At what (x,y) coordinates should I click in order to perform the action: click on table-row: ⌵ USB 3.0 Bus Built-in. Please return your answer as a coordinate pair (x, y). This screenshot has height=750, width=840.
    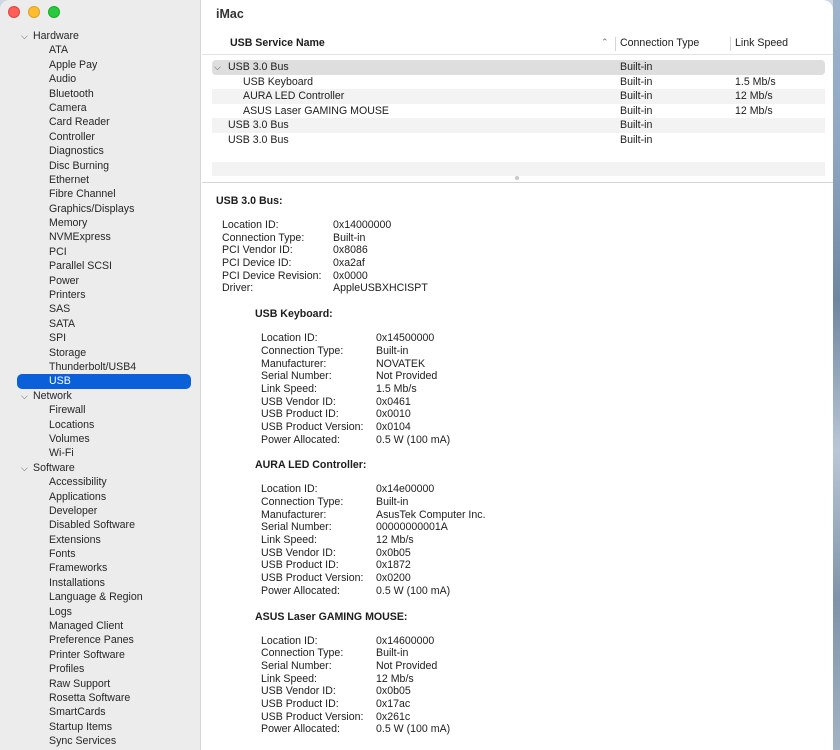
    Looking at the image, I should click on (518, 67).